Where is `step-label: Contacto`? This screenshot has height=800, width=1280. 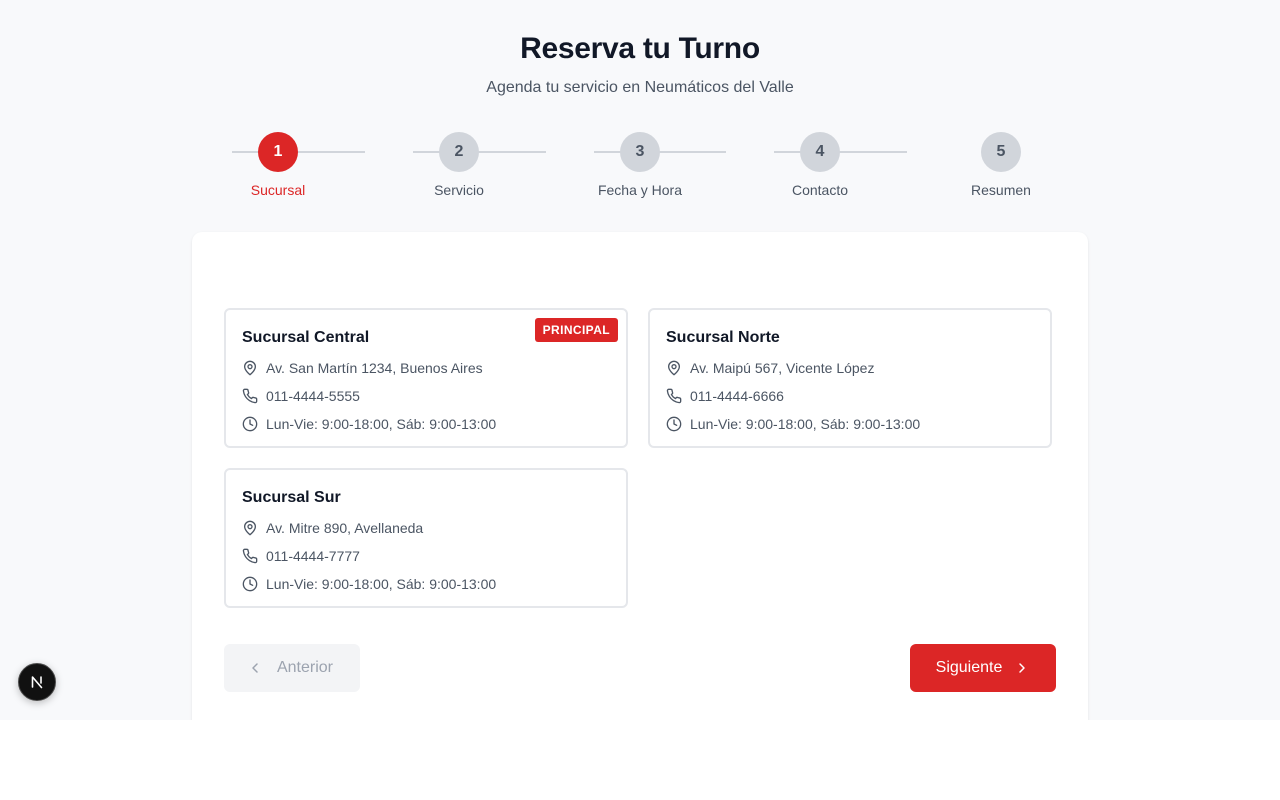
step-label: Contacto is located at coordinates (820, 190).